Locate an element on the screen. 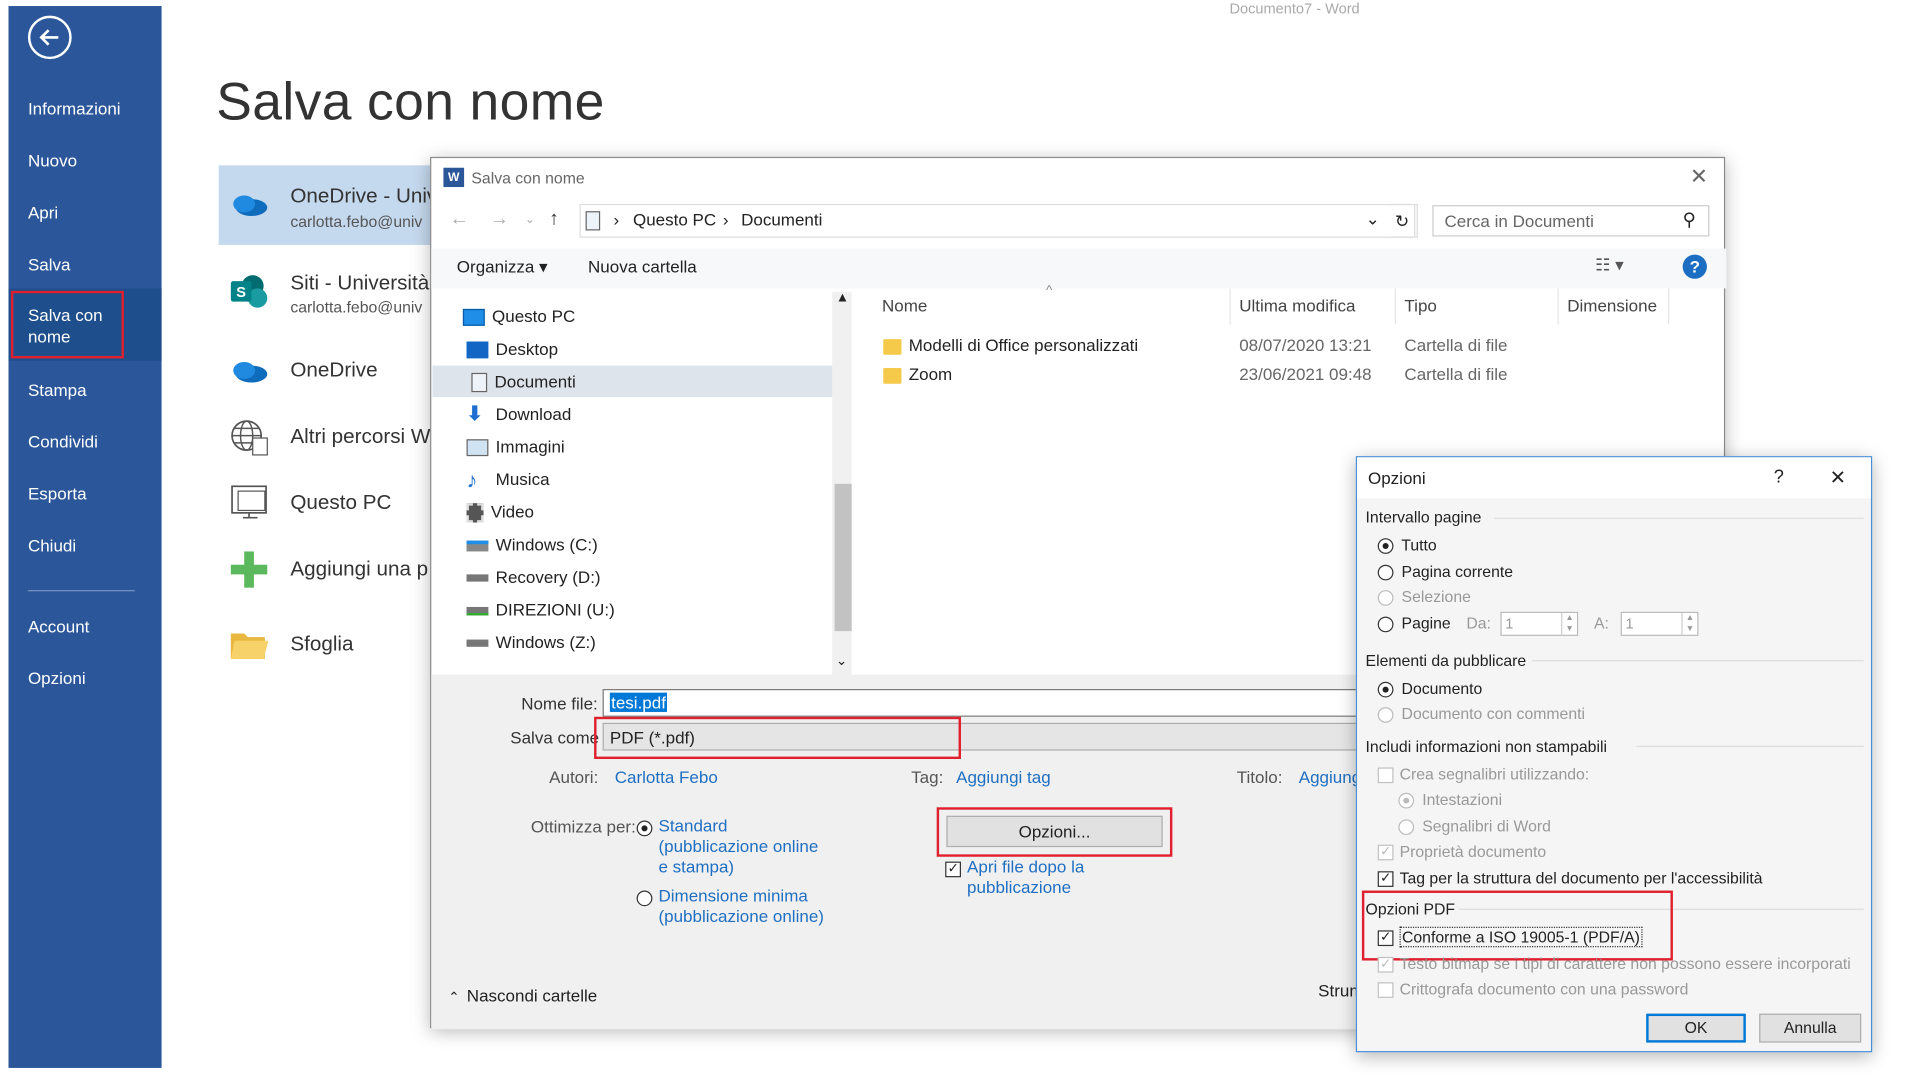 Image resolution: width=1905 pixels, height=1074 pixels. location-onedrive-univ: OneDrive - Univ is located at coordinates (363, 197).